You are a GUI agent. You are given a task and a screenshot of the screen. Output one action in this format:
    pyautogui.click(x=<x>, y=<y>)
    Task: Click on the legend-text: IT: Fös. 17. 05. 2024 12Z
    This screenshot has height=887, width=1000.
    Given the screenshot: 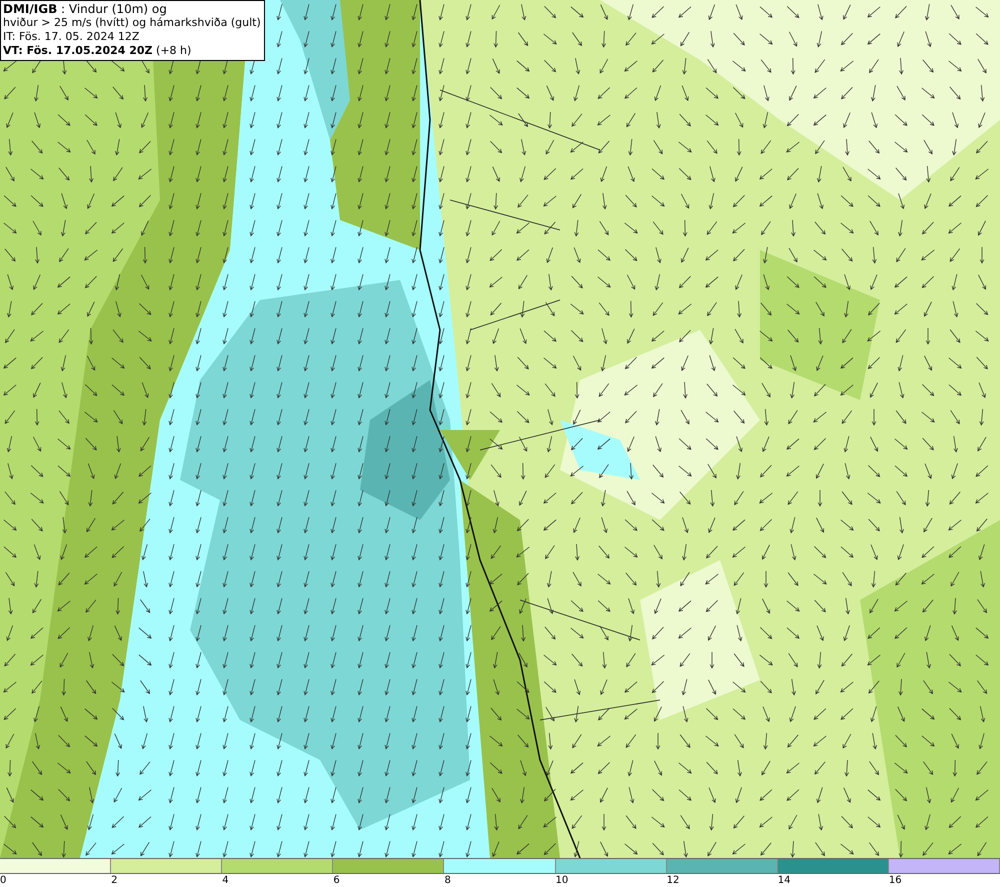 What is the action you would take?
    pyautogui.click(x=71, y=37)
    